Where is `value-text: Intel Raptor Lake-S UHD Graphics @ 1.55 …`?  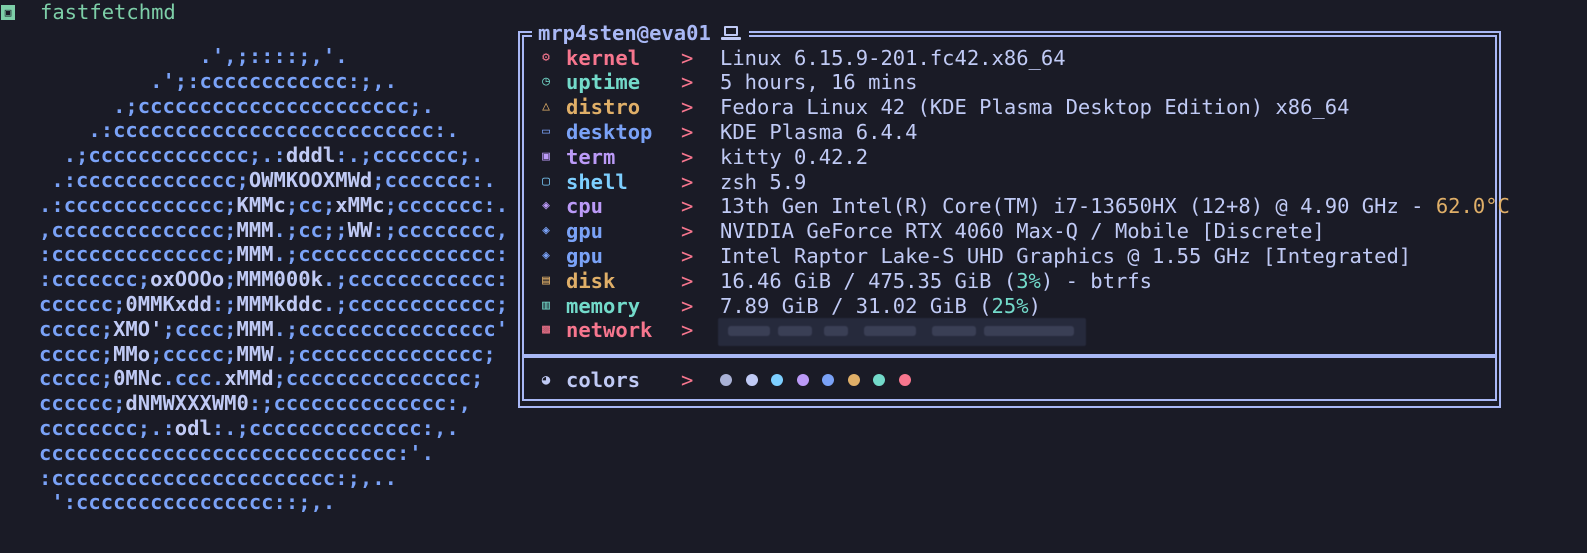
value-text: Intel Raptor Lake-S UHD Graphics @ 1.55 … is located at coordinates (1066, 255).